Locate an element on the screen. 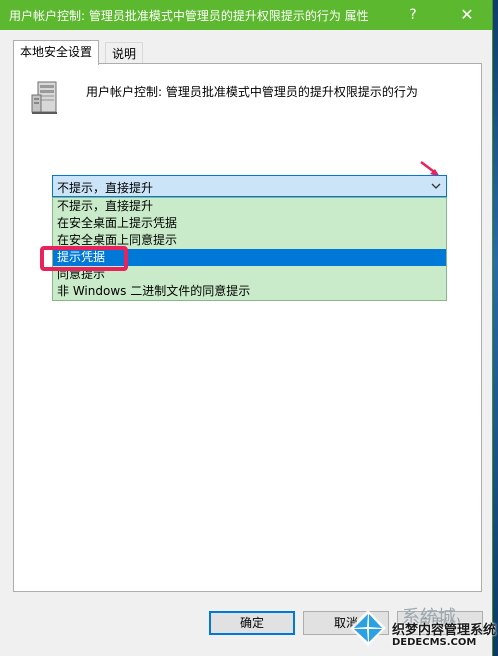 The image size is (498, 656). window-title: 用户帐户控制: 管理员批准模式中管理员的提升权限提示的行为 属性 is located at coordinates (189, 16).